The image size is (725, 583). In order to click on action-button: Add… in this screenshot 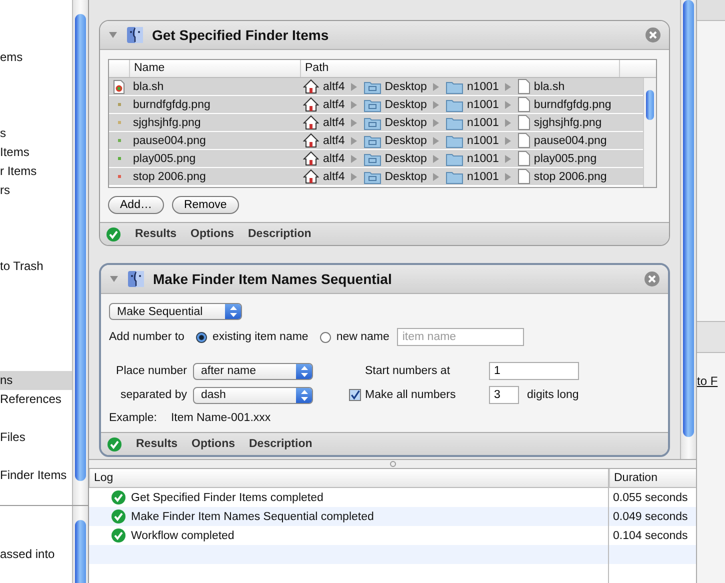, I will do `click(136, 205)`.